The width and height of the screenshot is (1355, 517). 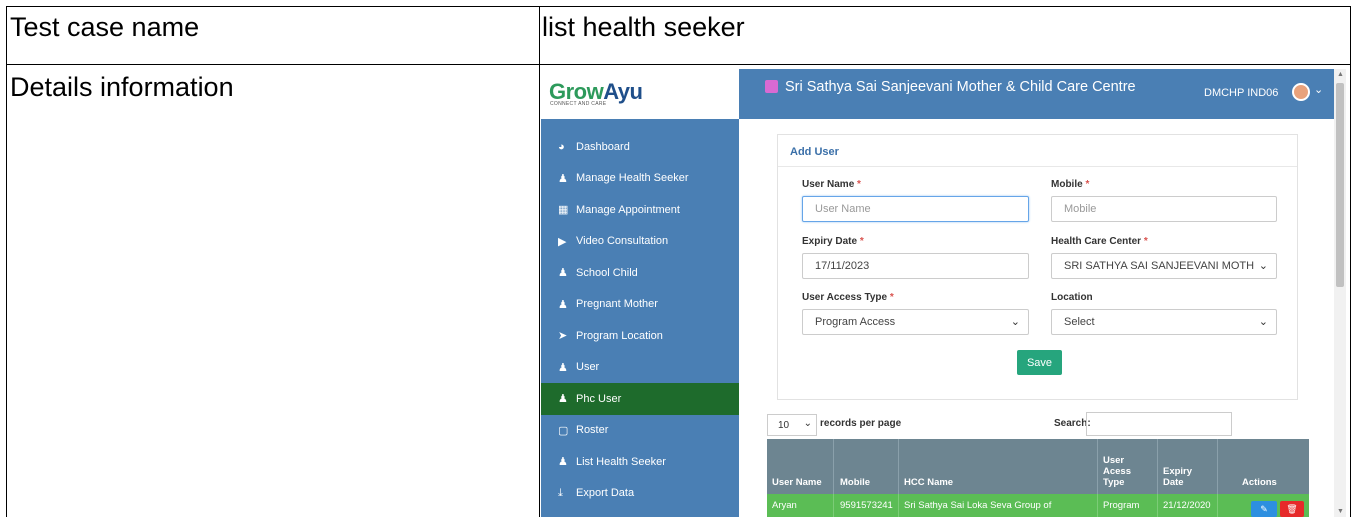 I want to click on scrollbar: ▲ ▼, so click(x=1340, y=293).